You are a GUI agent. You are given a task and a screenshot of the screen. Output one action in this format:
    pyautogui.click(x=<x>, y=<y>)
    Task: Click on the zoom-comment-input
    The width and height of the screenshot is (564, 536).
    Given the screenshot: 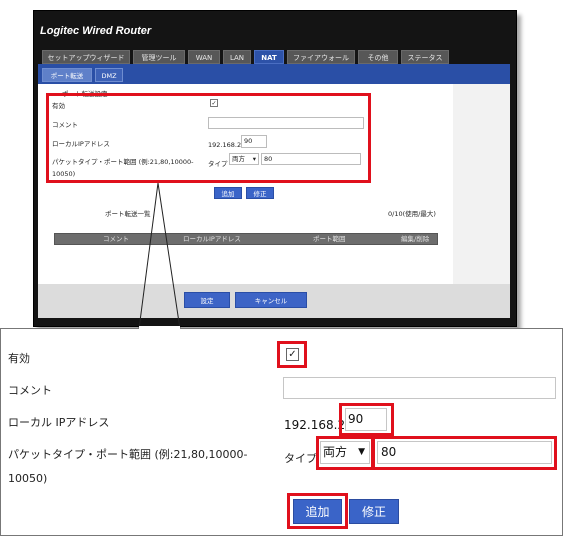 What is the action you would take?
    pyautogui.click(x=419, y=388)
    